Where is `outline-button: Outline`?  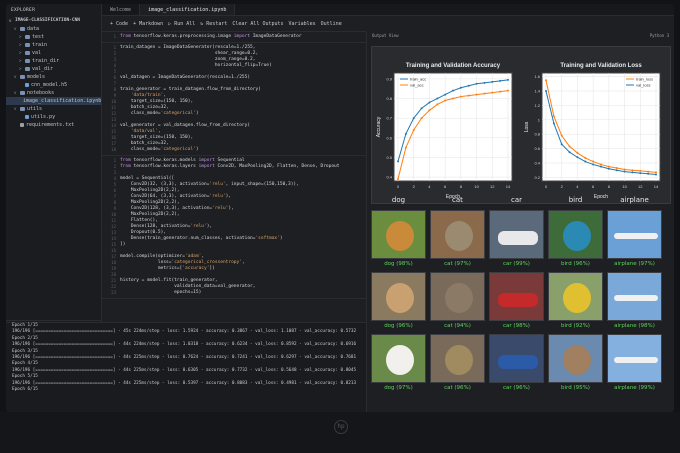 outline-button: Outline is located at coordinates (331, 24).